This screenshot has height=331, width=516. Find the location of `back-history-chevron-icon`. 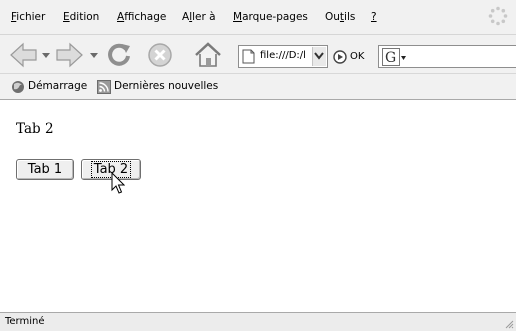

back-history-chevron-icon is located at coordinates (46, 56).